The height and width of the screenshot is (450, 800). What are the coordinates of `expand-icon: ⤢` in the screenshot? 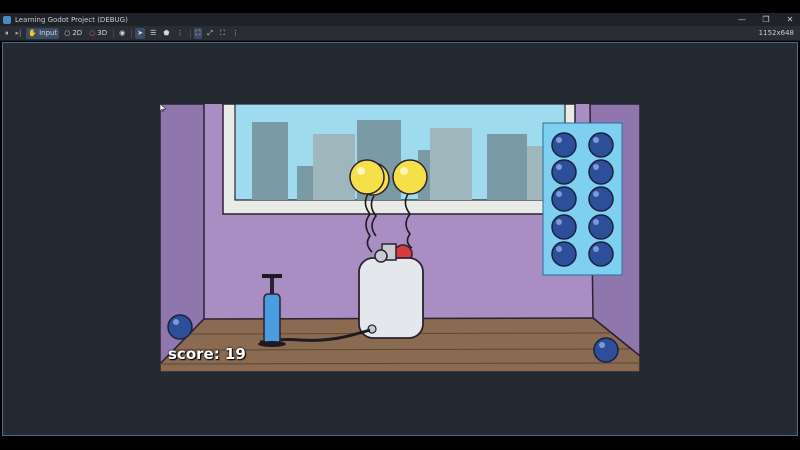 It's located at (210, 32).